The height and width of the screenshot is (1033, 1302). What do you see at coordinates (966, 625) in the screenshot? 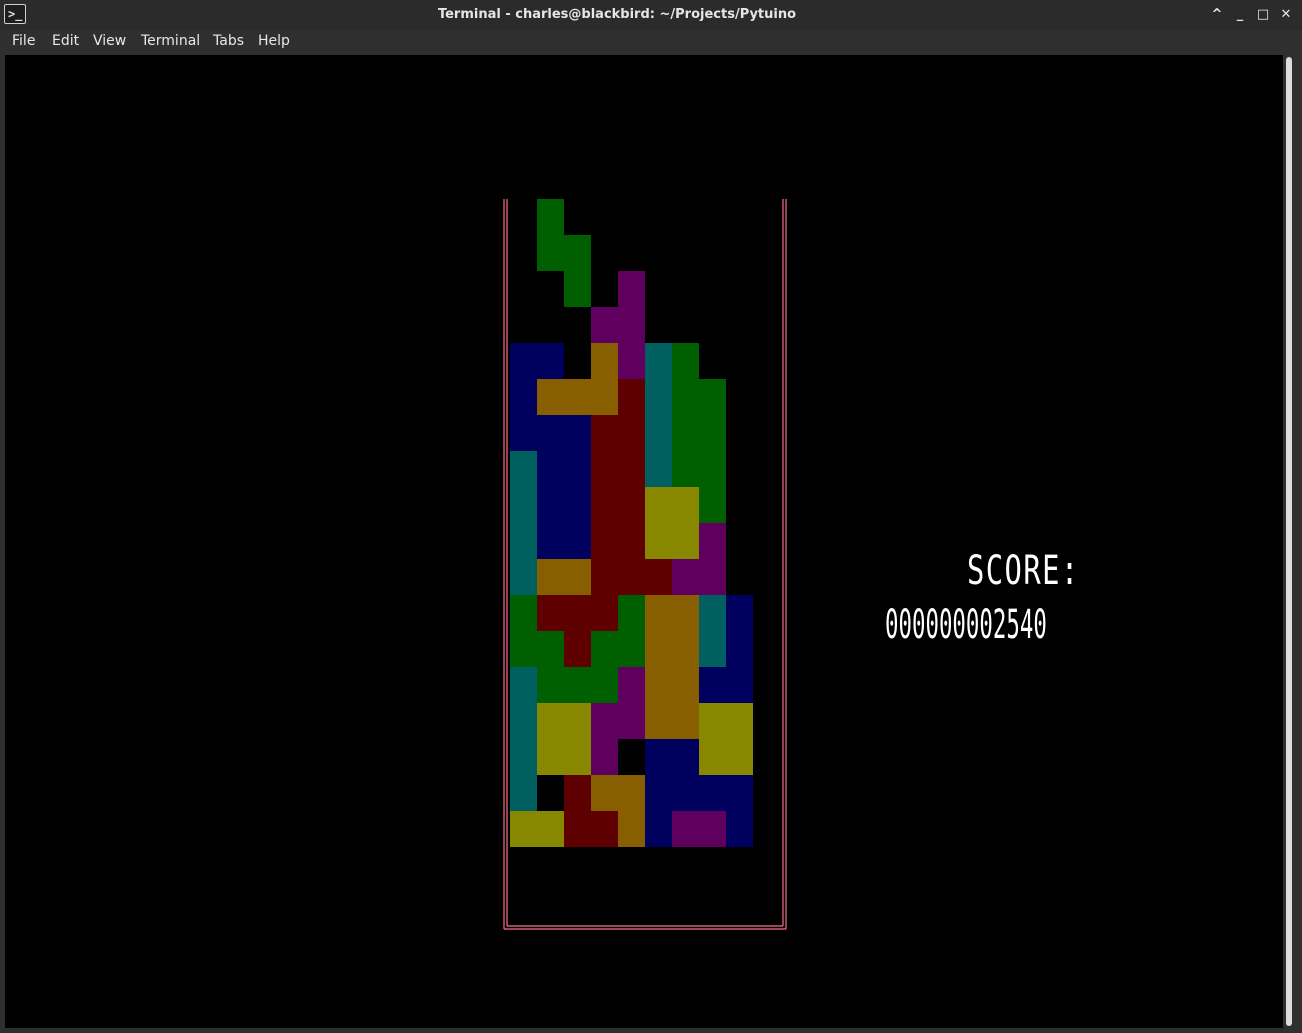
I see `score-value: 000000002540` at bounding box center [966, 625].